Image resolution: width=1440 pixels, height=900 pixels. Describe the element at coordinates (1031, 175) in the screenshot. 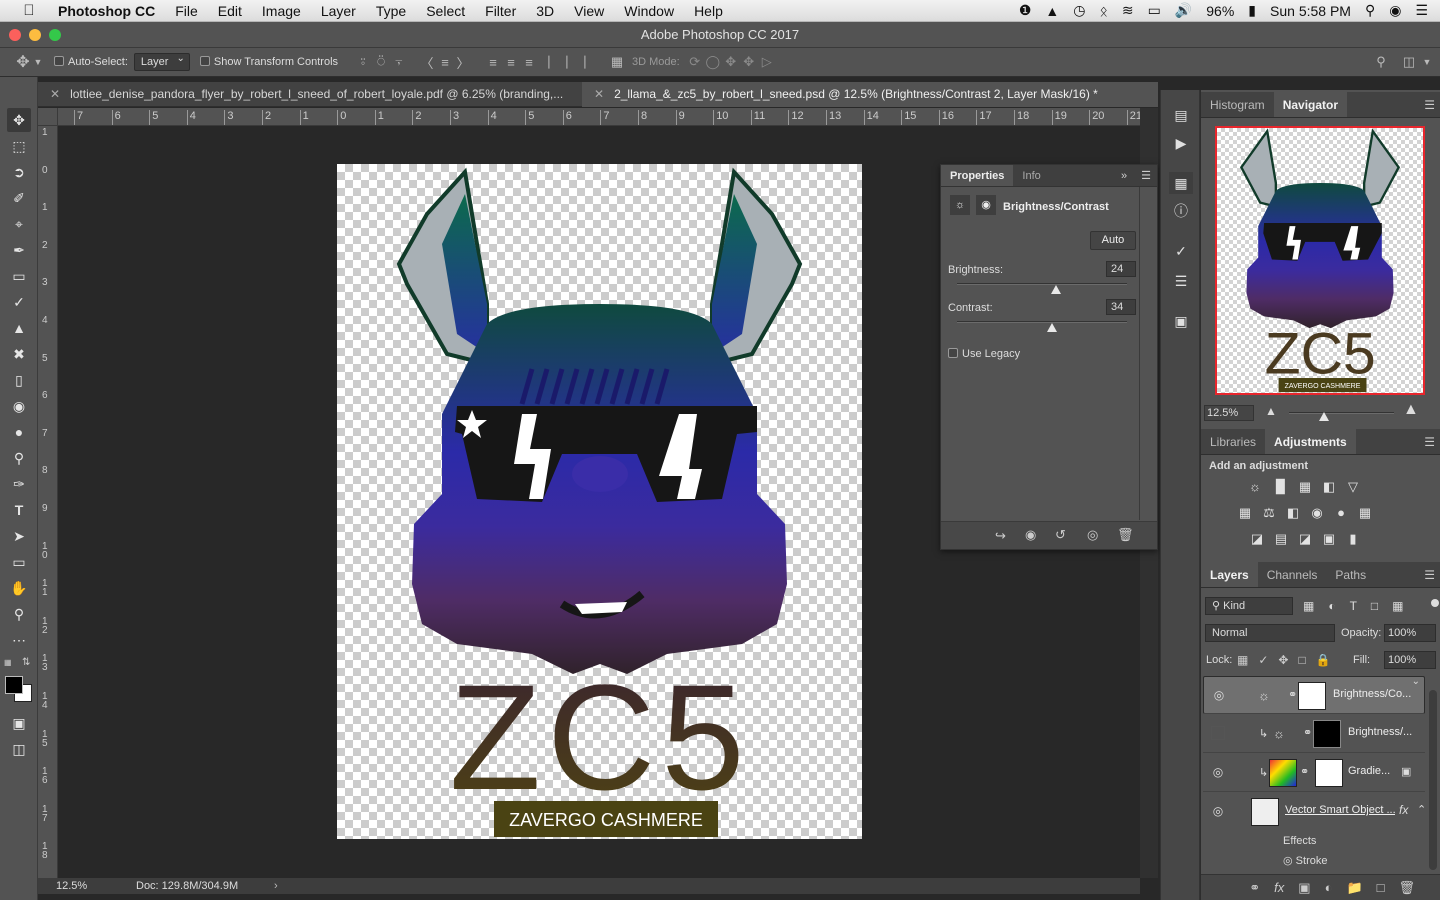

I see `tab-info: Info` at that location.